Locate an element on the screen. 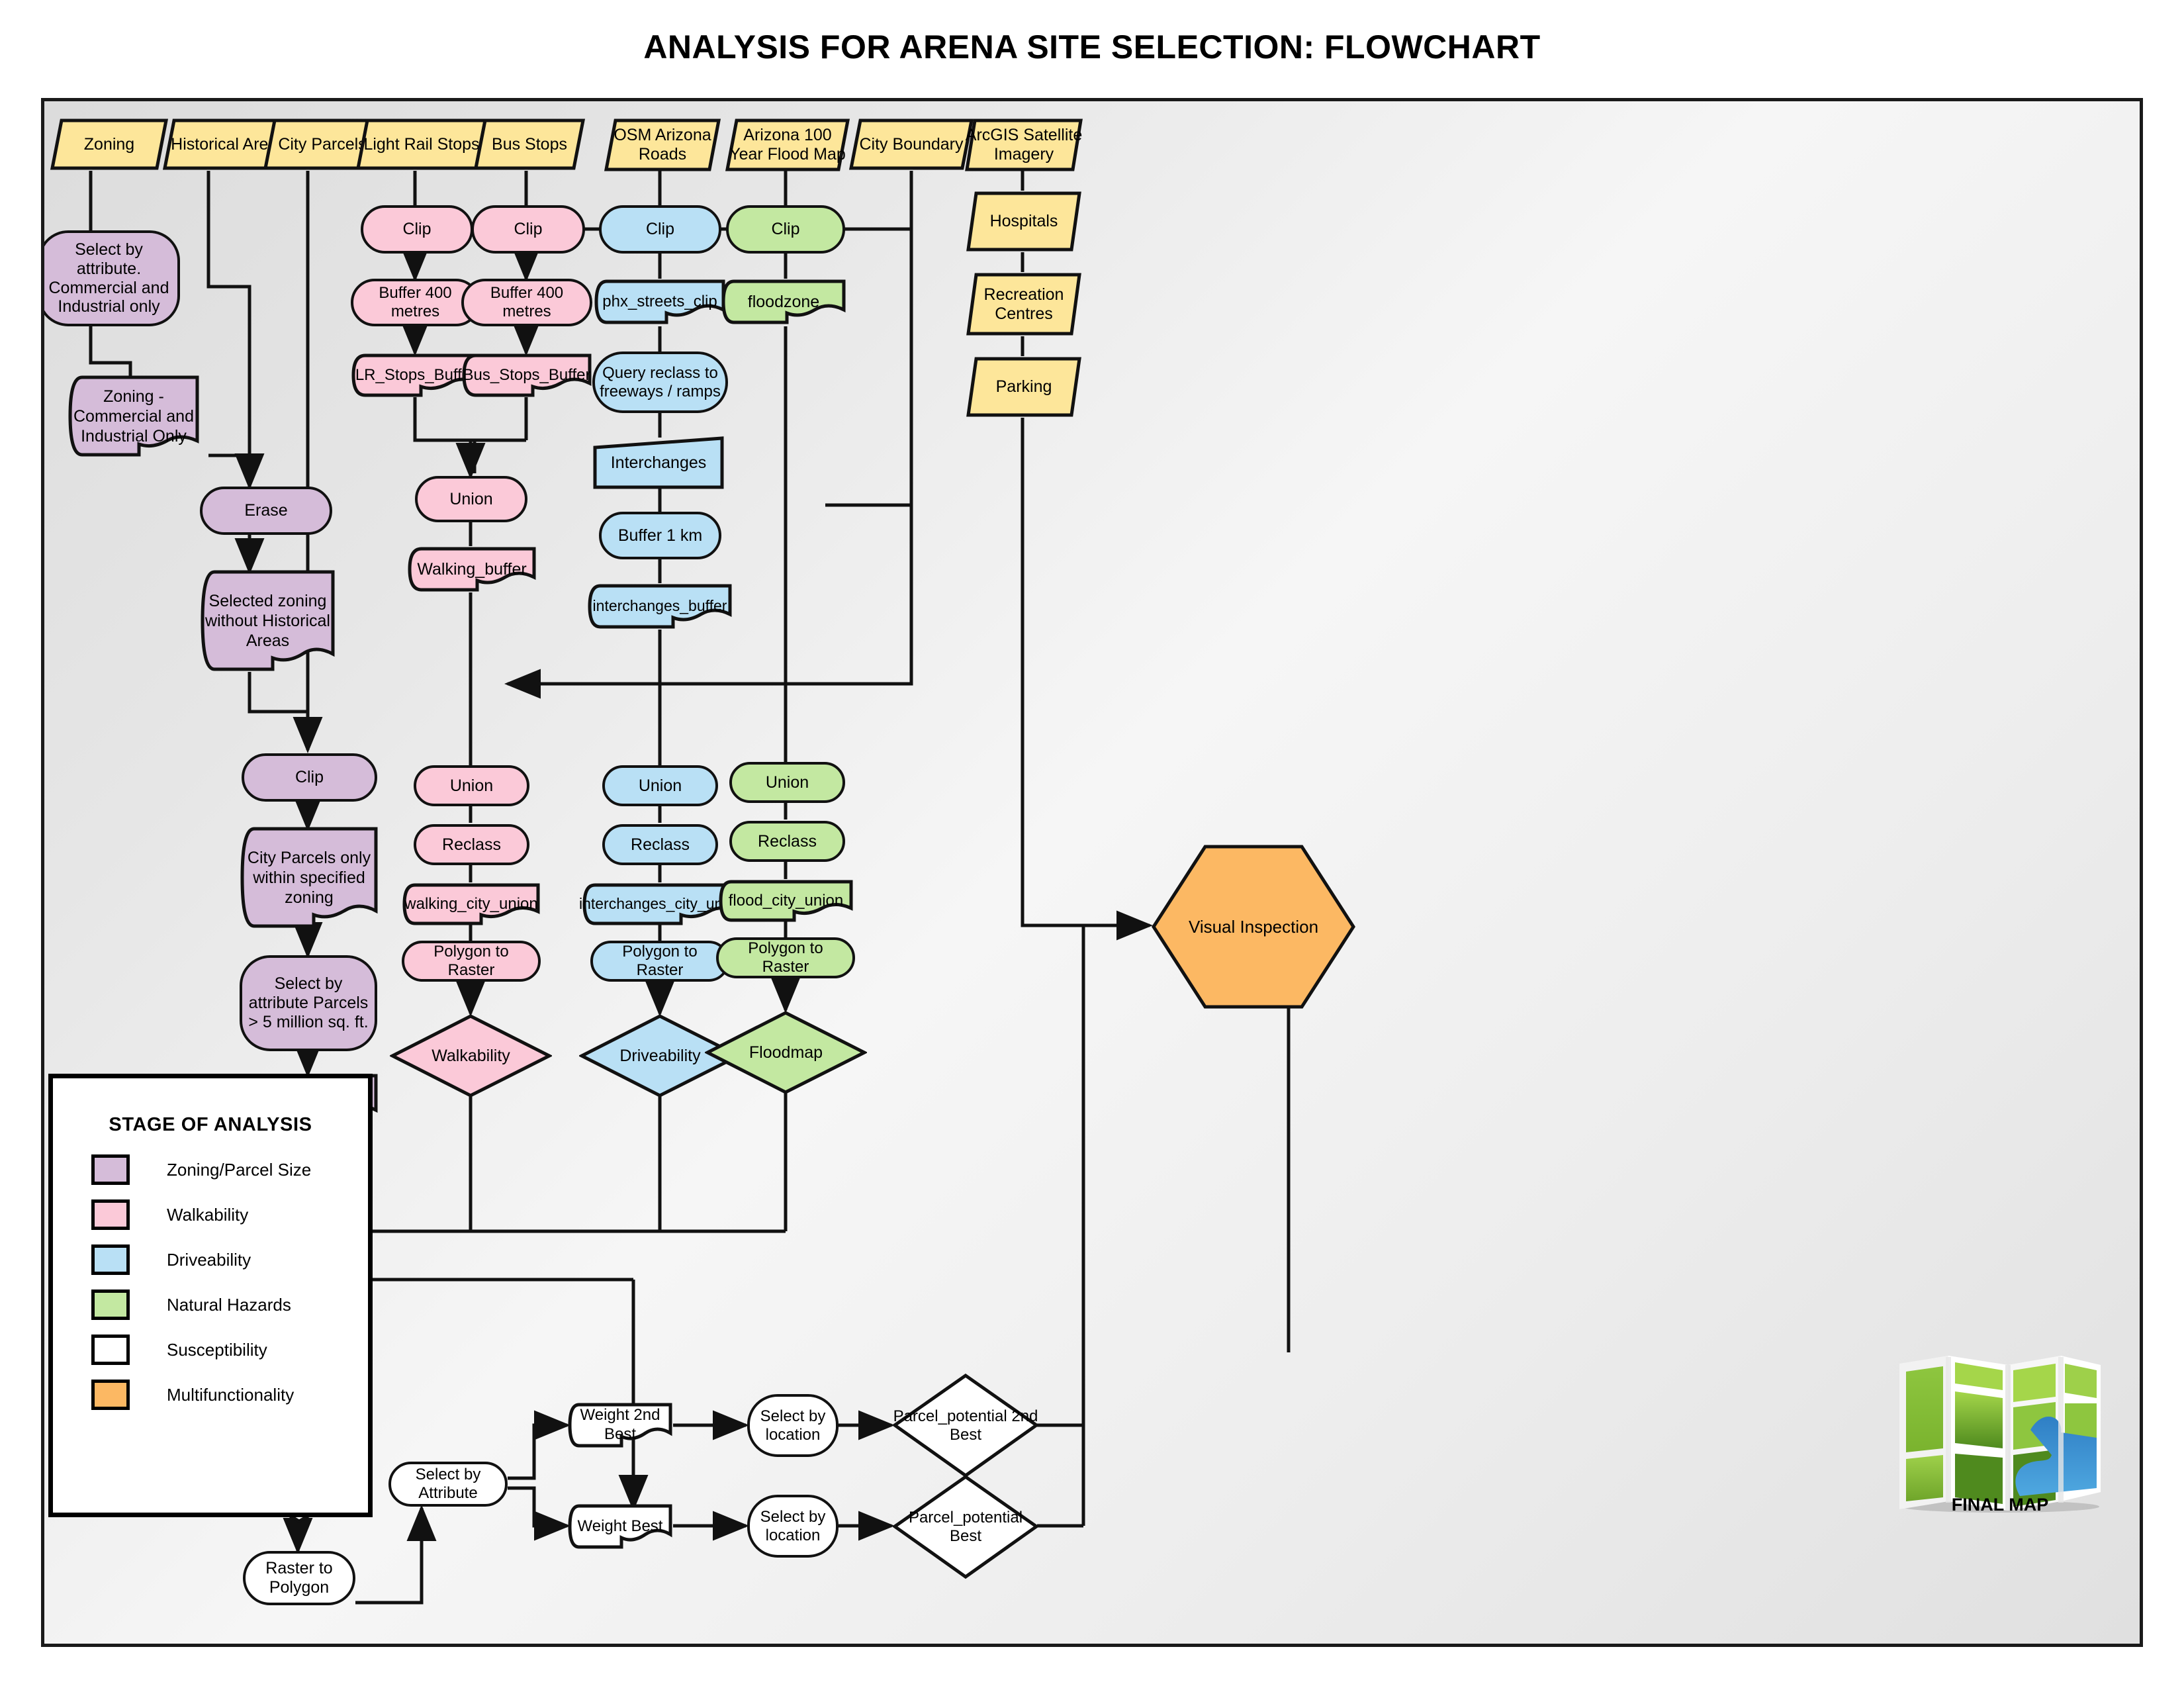 This screenshot has width=2184, height=1688. walking-city-union: walking_city_union is located at coordinates (471, 904).